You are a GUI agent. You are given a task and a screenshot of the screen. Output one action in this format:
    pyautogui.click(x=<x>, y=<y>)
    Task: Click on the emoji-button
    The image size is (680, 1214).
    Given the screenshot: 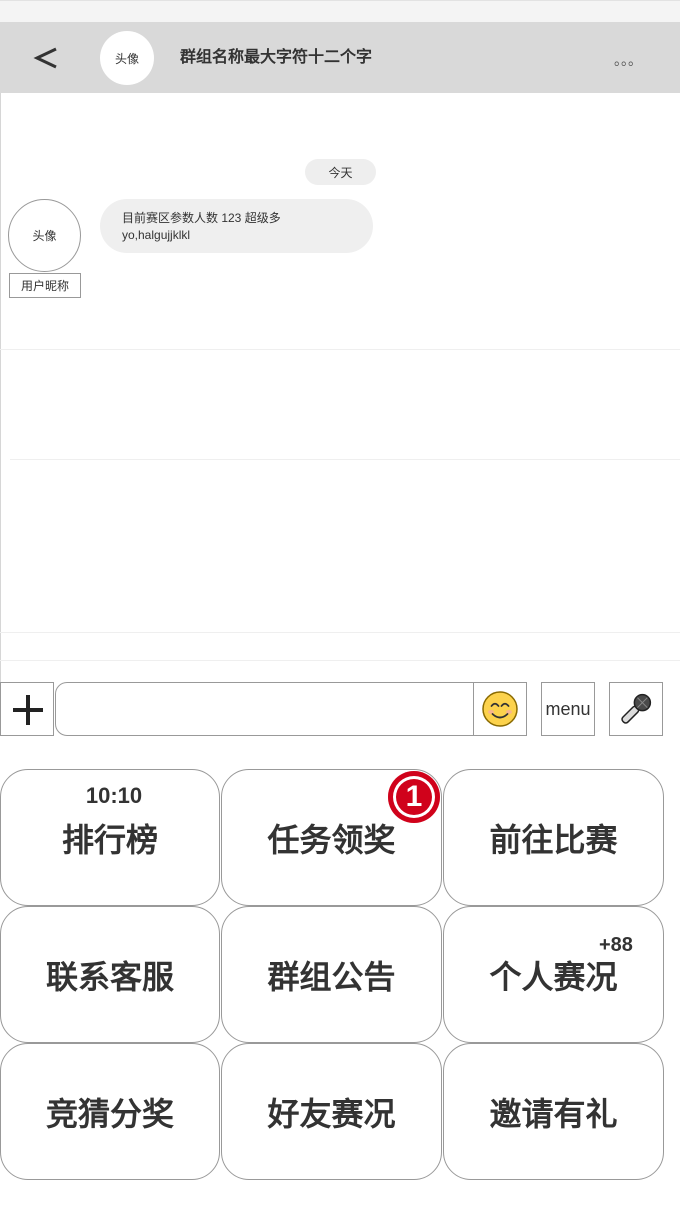 What is the action you would take?
    pyautogui.click(x=500, y=709)
    